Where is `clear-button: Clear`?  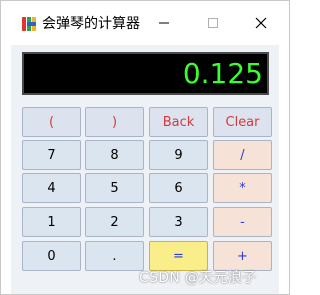
clear-button: Clear is located at coordinates (242, 122).